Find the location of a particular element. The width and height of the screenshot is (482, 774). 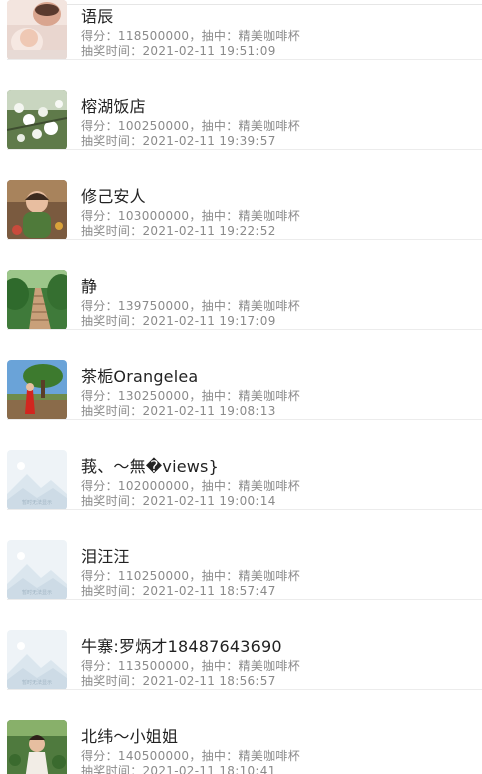

child-photo-icon is located at coordinates (37, 210).